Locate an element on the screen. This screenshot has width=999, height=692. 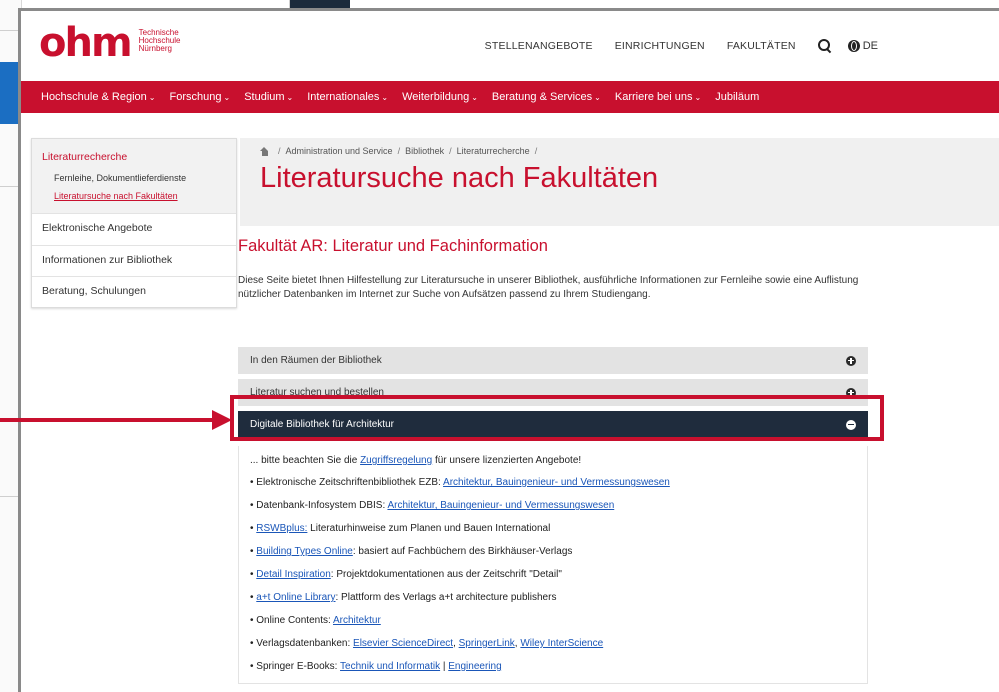
nav-beratung-services: Beratung & Services ⌄ is located at coordinates (546, 97).